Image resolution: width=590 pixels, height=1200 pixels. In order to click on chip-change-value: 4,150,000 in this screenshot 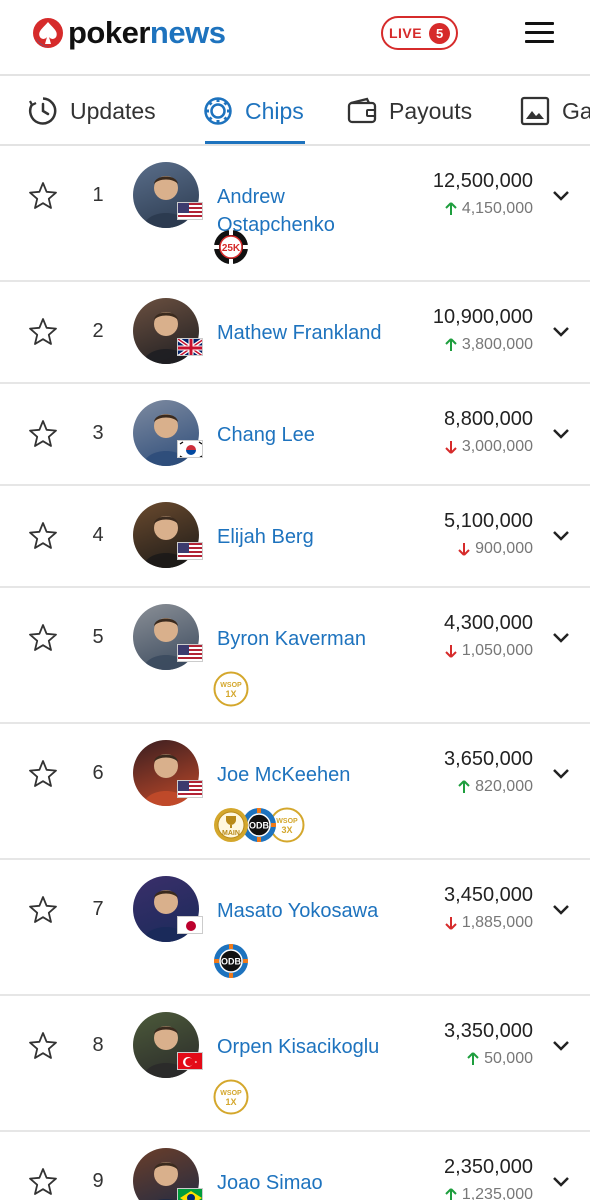, I will do `click(497, 208)`.